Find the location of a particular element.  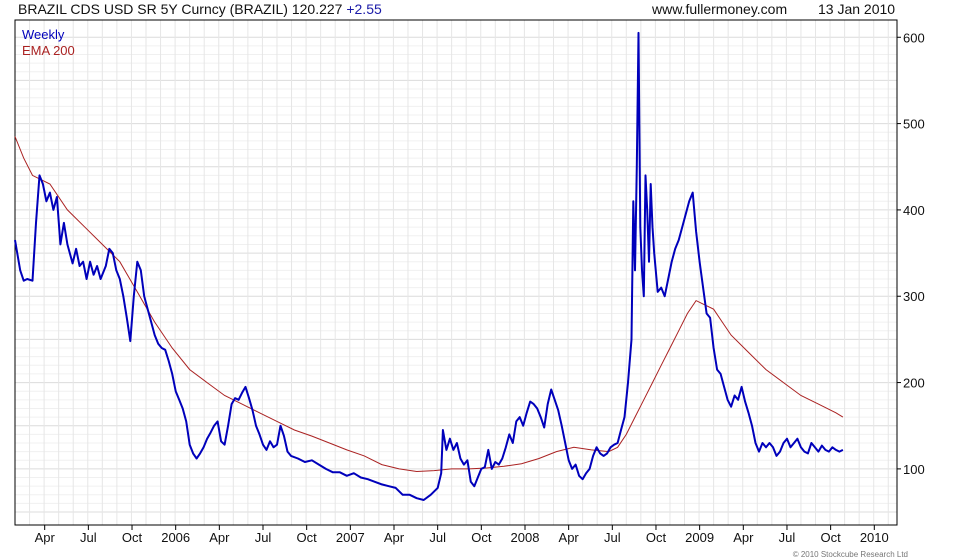

x-tick-label: 2010 is located at coordinates (874, 537).